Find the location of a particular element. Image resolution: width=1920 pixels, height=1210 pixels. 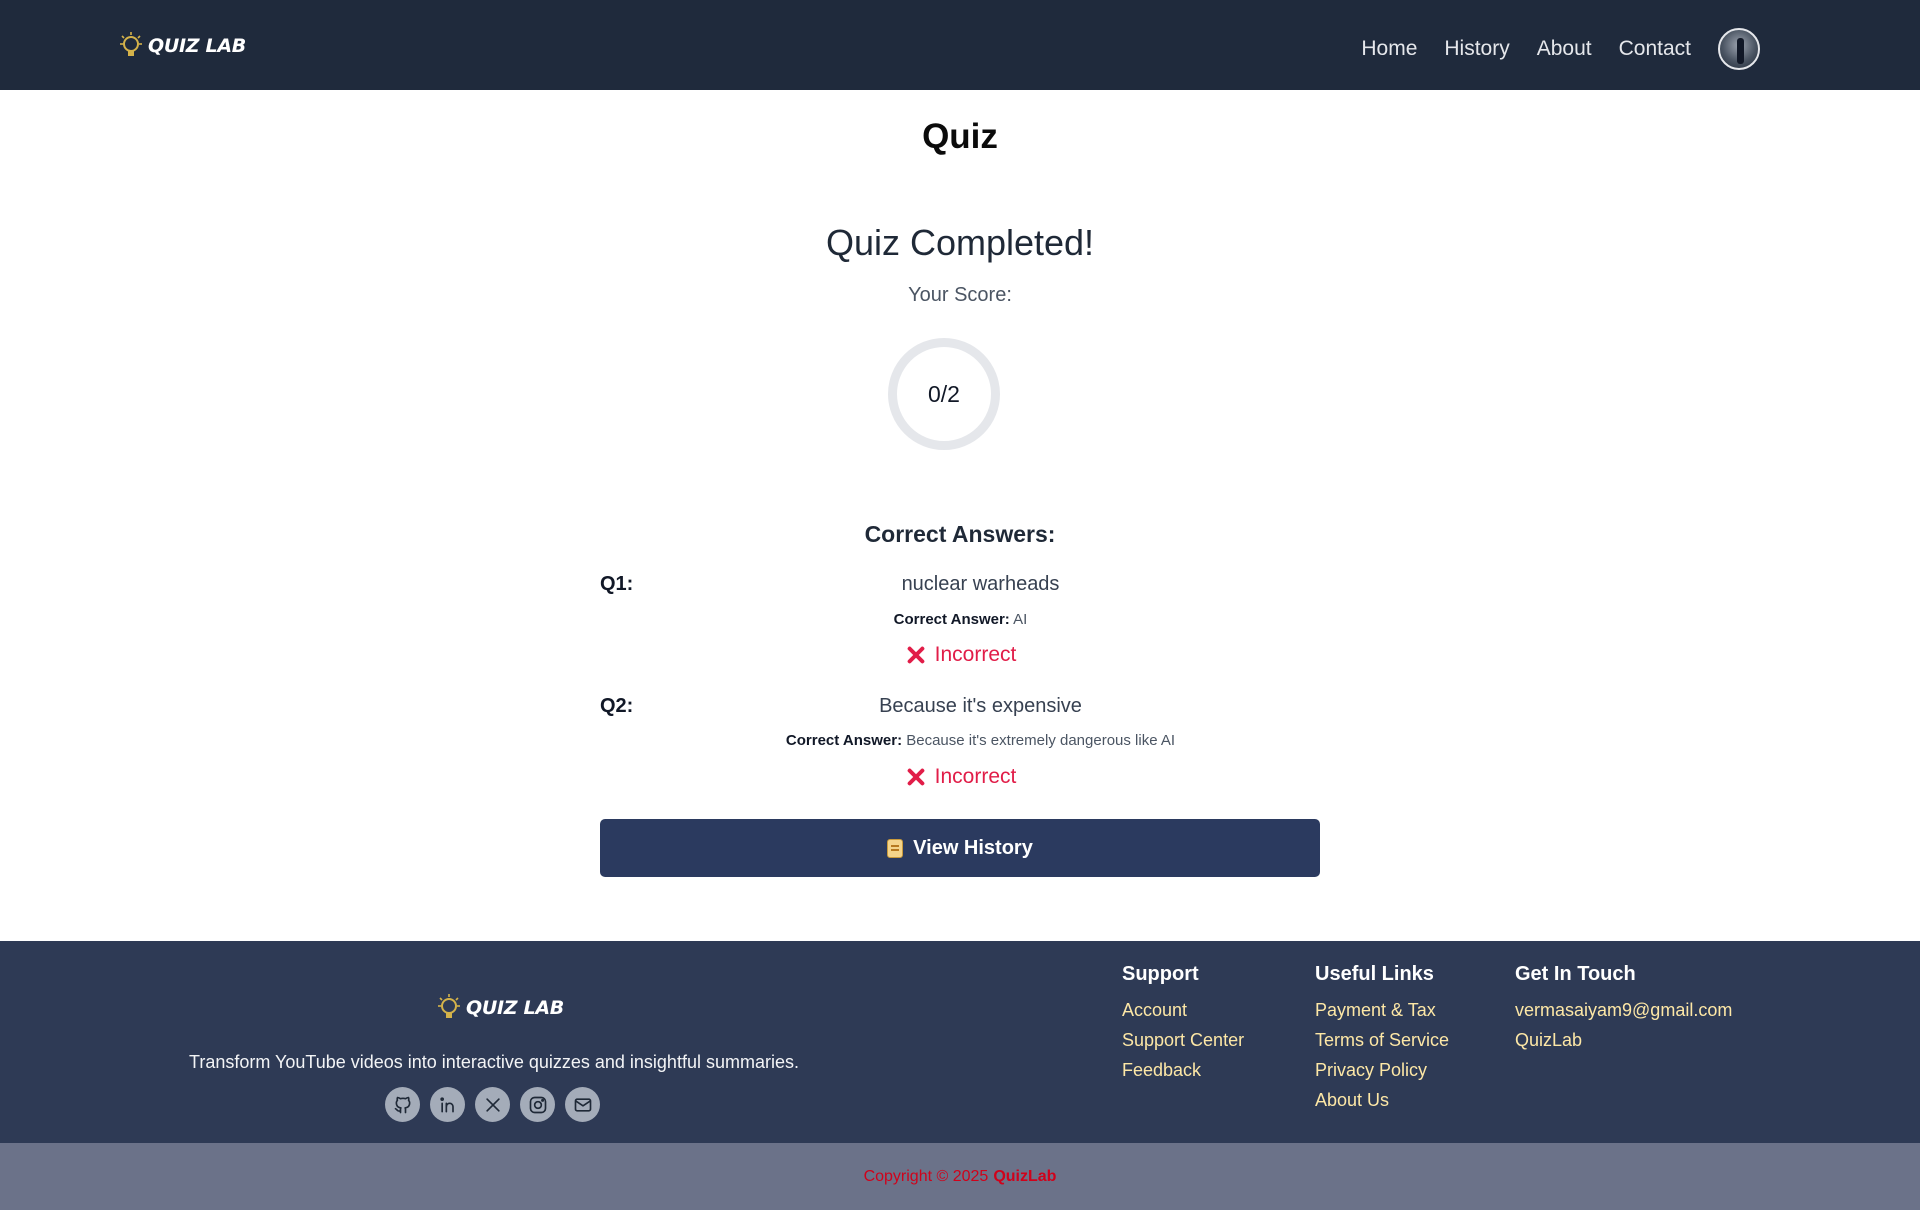

user-answer: Because it's expensive is located at coordinates (980, 706).